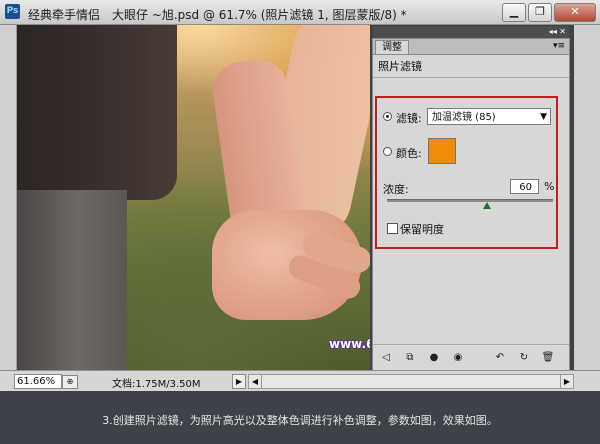 This screenshot has width=600, height=444. What do you see at coordinates (8, 197) in the screenshot?
I see `window-frame-left` at bounding box center [8, 197].